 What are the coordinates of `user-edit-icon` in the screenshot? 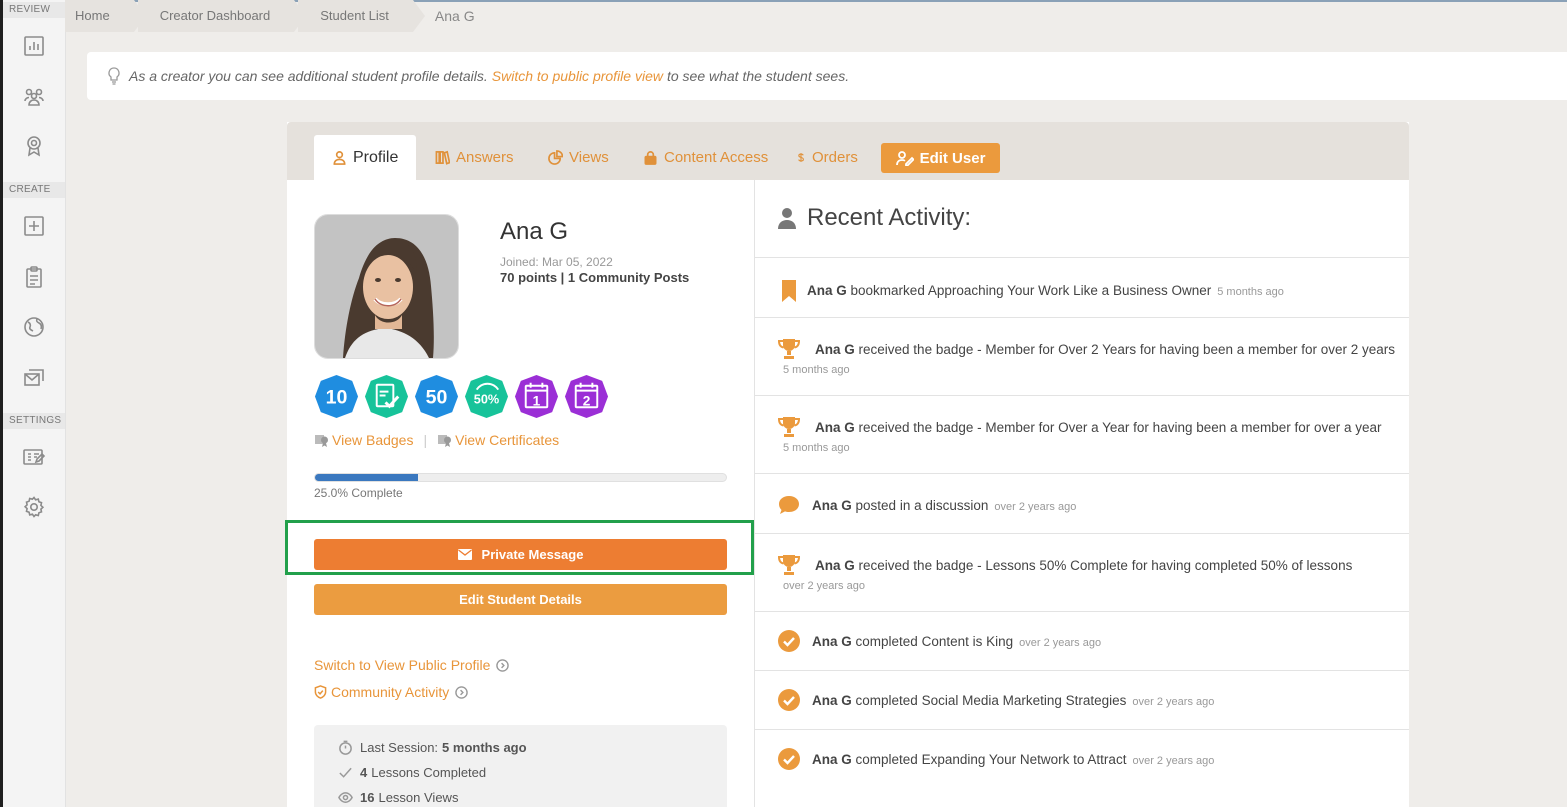 It's located at (904, 158).